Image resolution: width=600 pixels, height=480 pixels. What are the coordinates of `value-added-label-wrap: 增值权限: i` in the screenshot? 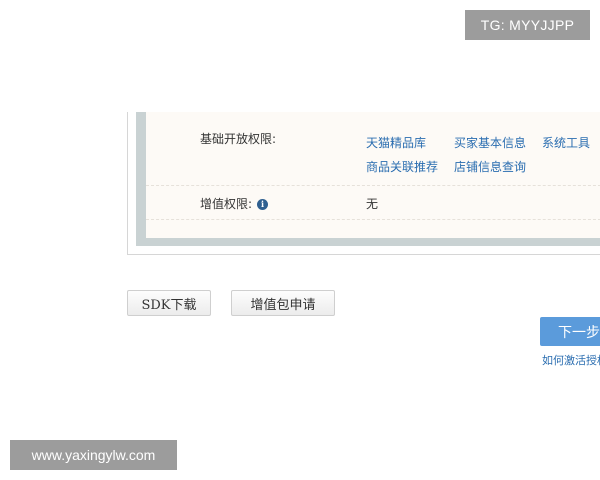 It's located at (234, 203).